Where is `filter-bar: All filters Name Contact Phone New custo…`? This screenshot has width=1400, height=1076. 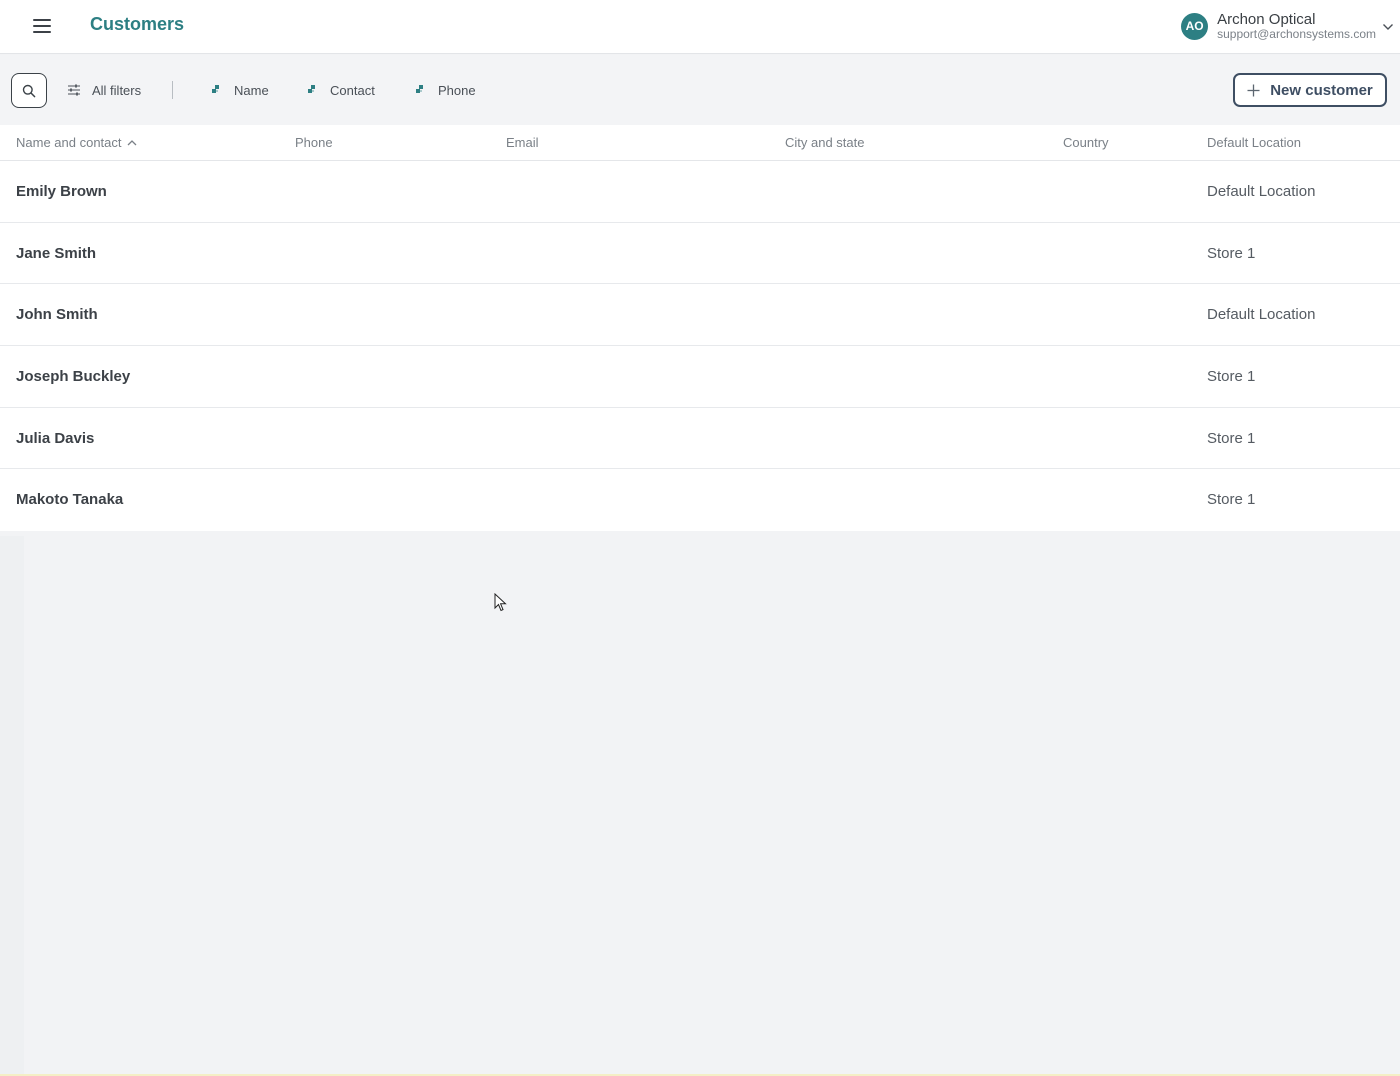
filter-bar: All filters Name Contact Phone New custo… is located at coordinates (700, 90).